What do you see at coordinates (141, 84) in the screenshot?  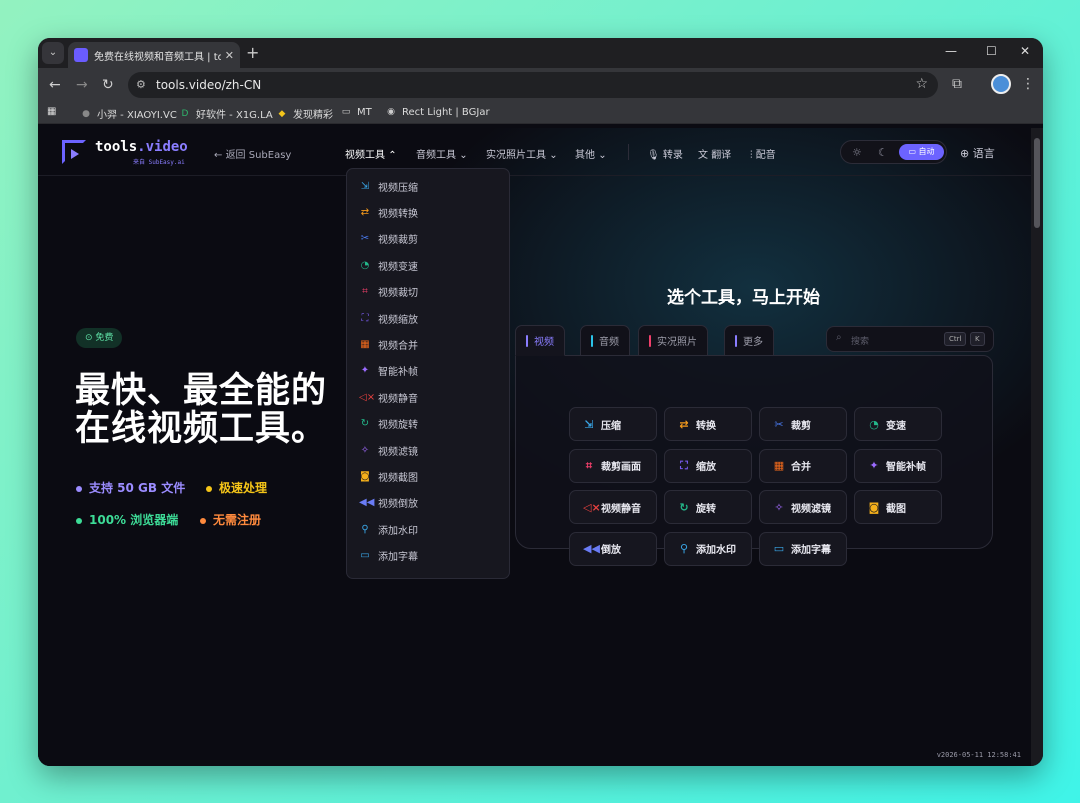 I see `site-info-icon: ⚙` at bounding box center [141, 84].